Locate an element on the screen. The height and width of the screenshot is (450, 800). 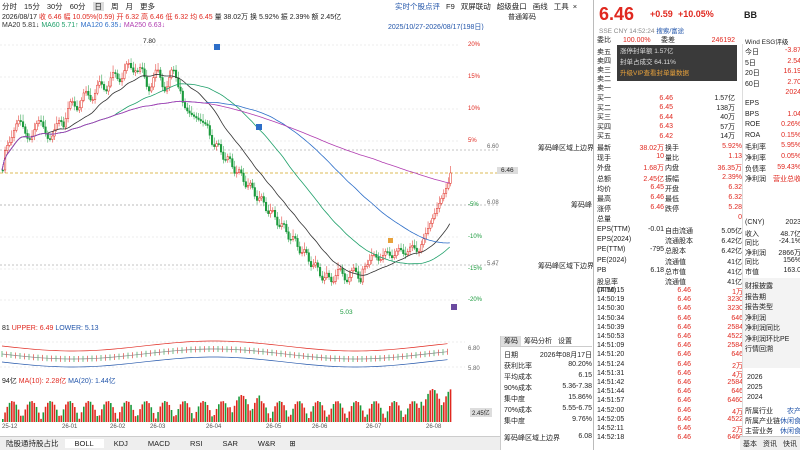
boll-chart is located at coordinates (232, 354).